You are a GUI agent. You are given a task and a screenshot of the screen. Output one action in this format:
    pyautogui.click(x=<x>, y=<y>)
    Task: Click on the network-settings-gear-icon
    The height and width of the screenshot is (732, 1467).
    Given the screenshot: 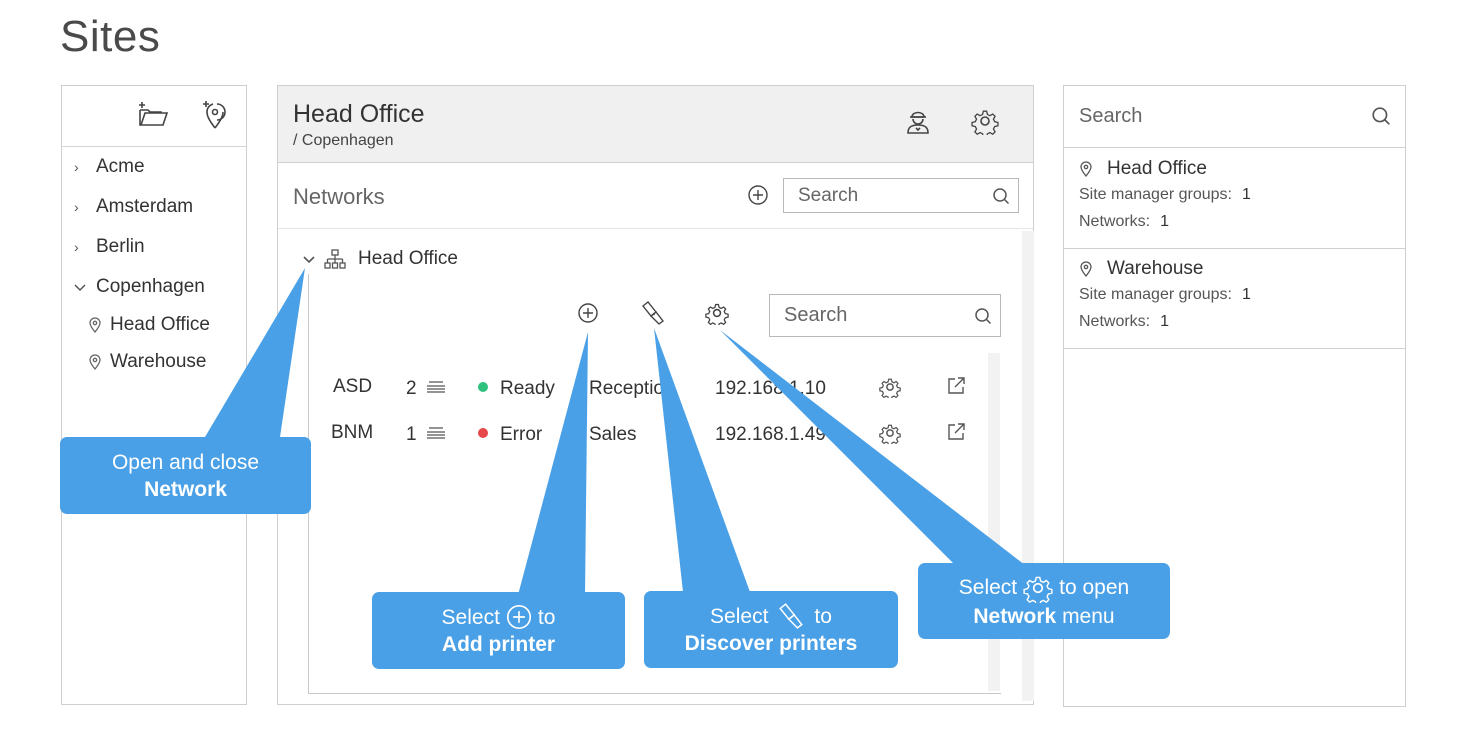 What is the action you would take?
    pyautogui.click(x=717, y=313)
    